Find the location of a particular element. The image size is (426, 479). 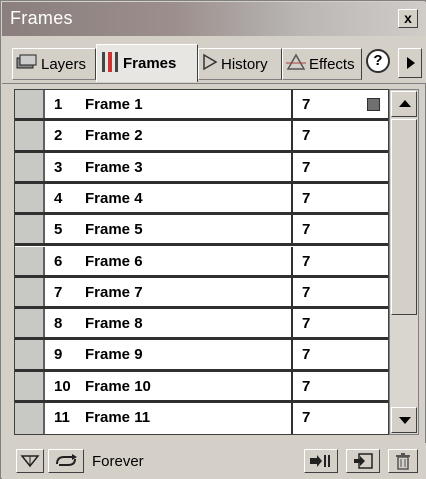

frame-row: 3 Frame 3 7 is located at coordinates (201, 168).